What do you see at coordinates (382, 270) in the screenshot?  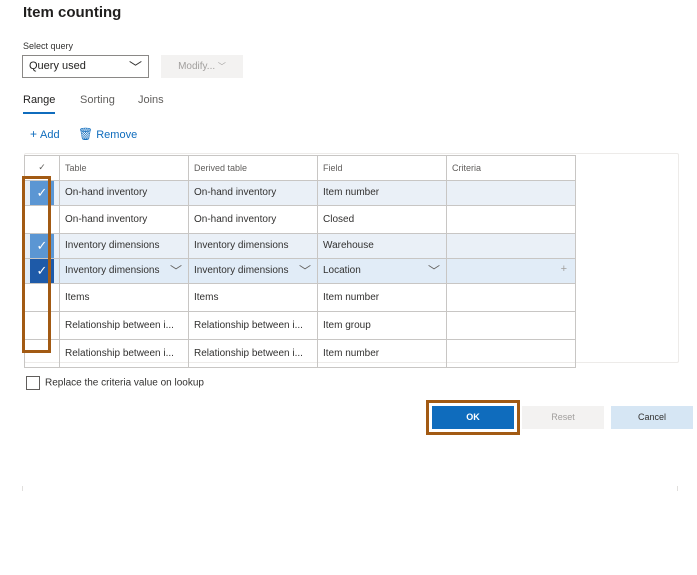 I see `field-dropdown: Location ﹀` at bounding box center [382, 270].